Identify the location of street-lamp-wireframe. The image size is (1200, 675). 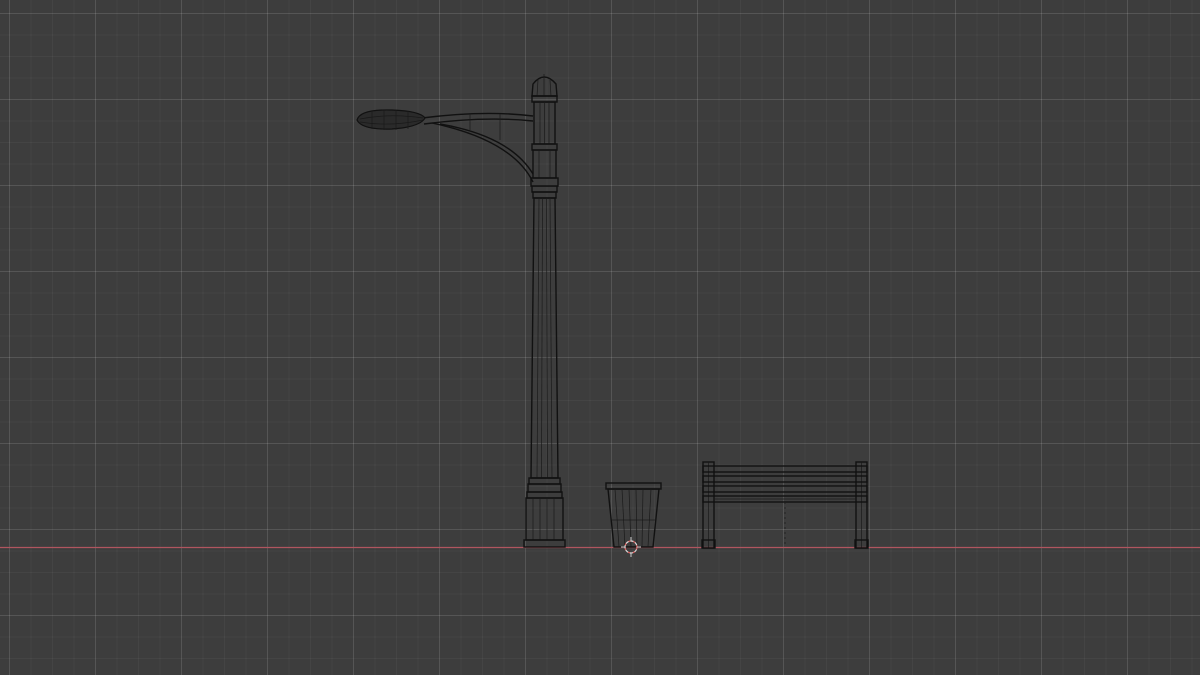
(461, 311).